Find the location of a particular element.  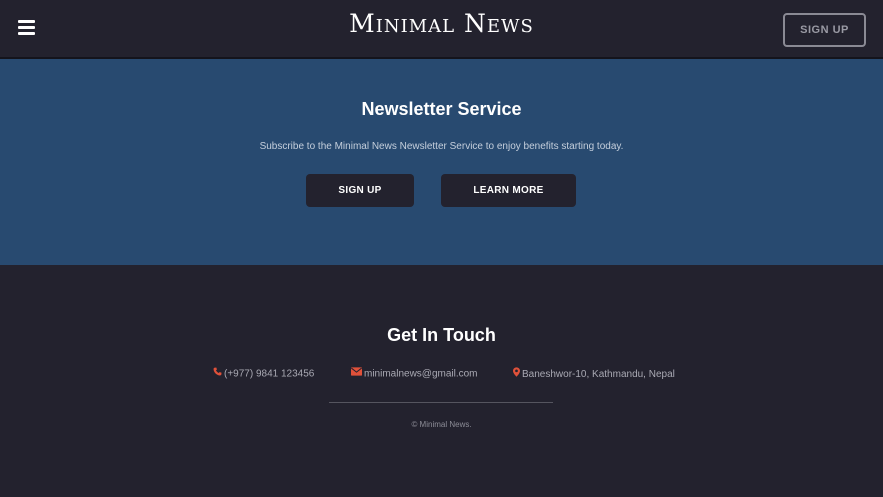

learn-more-button: LEARN MORE is located at coordinates (508, 190).